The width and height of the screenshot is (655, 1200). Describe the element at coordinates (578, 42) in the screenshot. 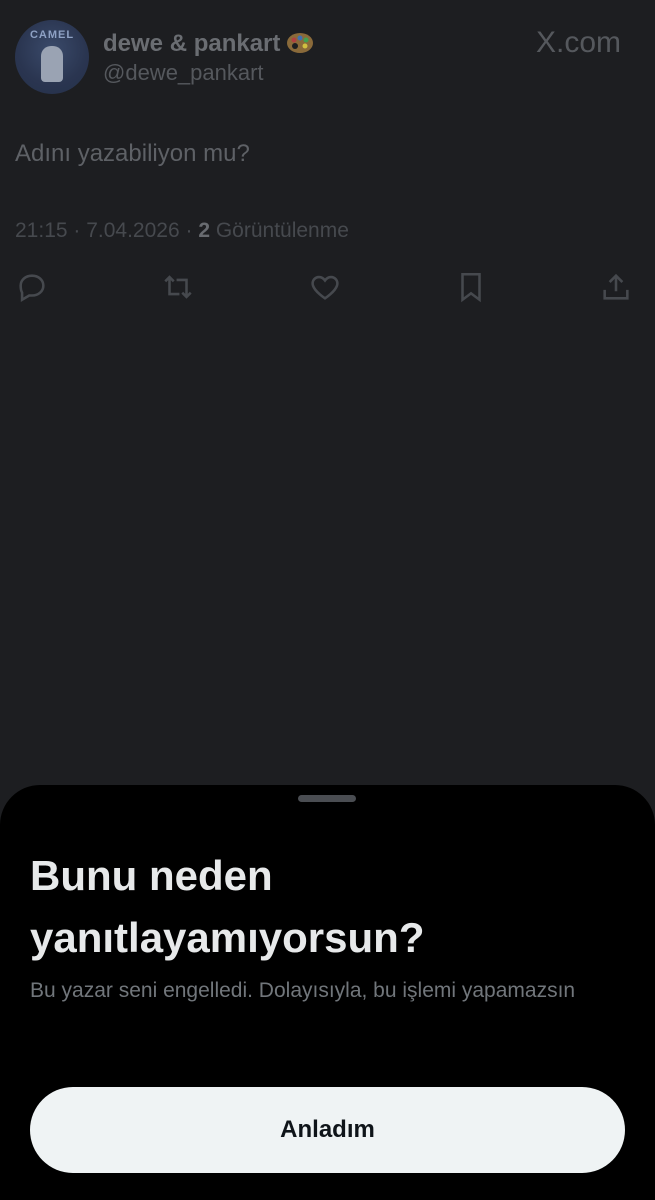

I see `x-com-brand: X.com` at that location.